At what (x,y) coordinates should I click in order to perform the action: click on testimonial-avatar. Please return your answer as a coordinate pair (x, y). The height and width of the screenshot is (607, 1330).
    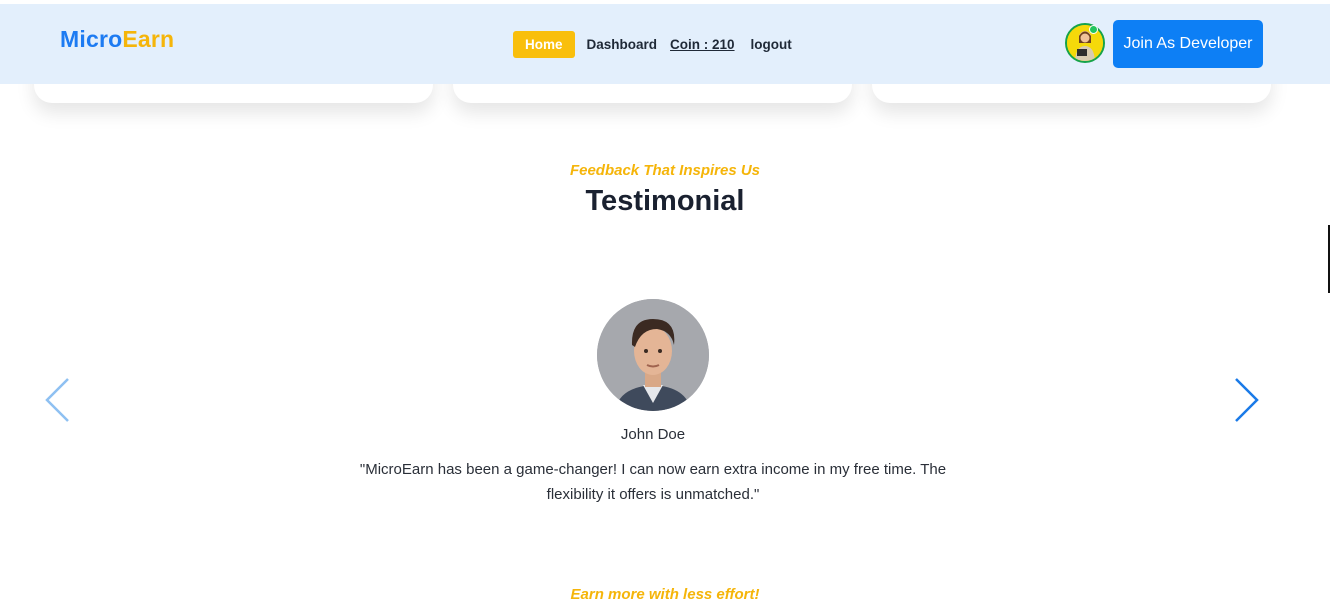
    Looking at the image, I should click on (653, 355).